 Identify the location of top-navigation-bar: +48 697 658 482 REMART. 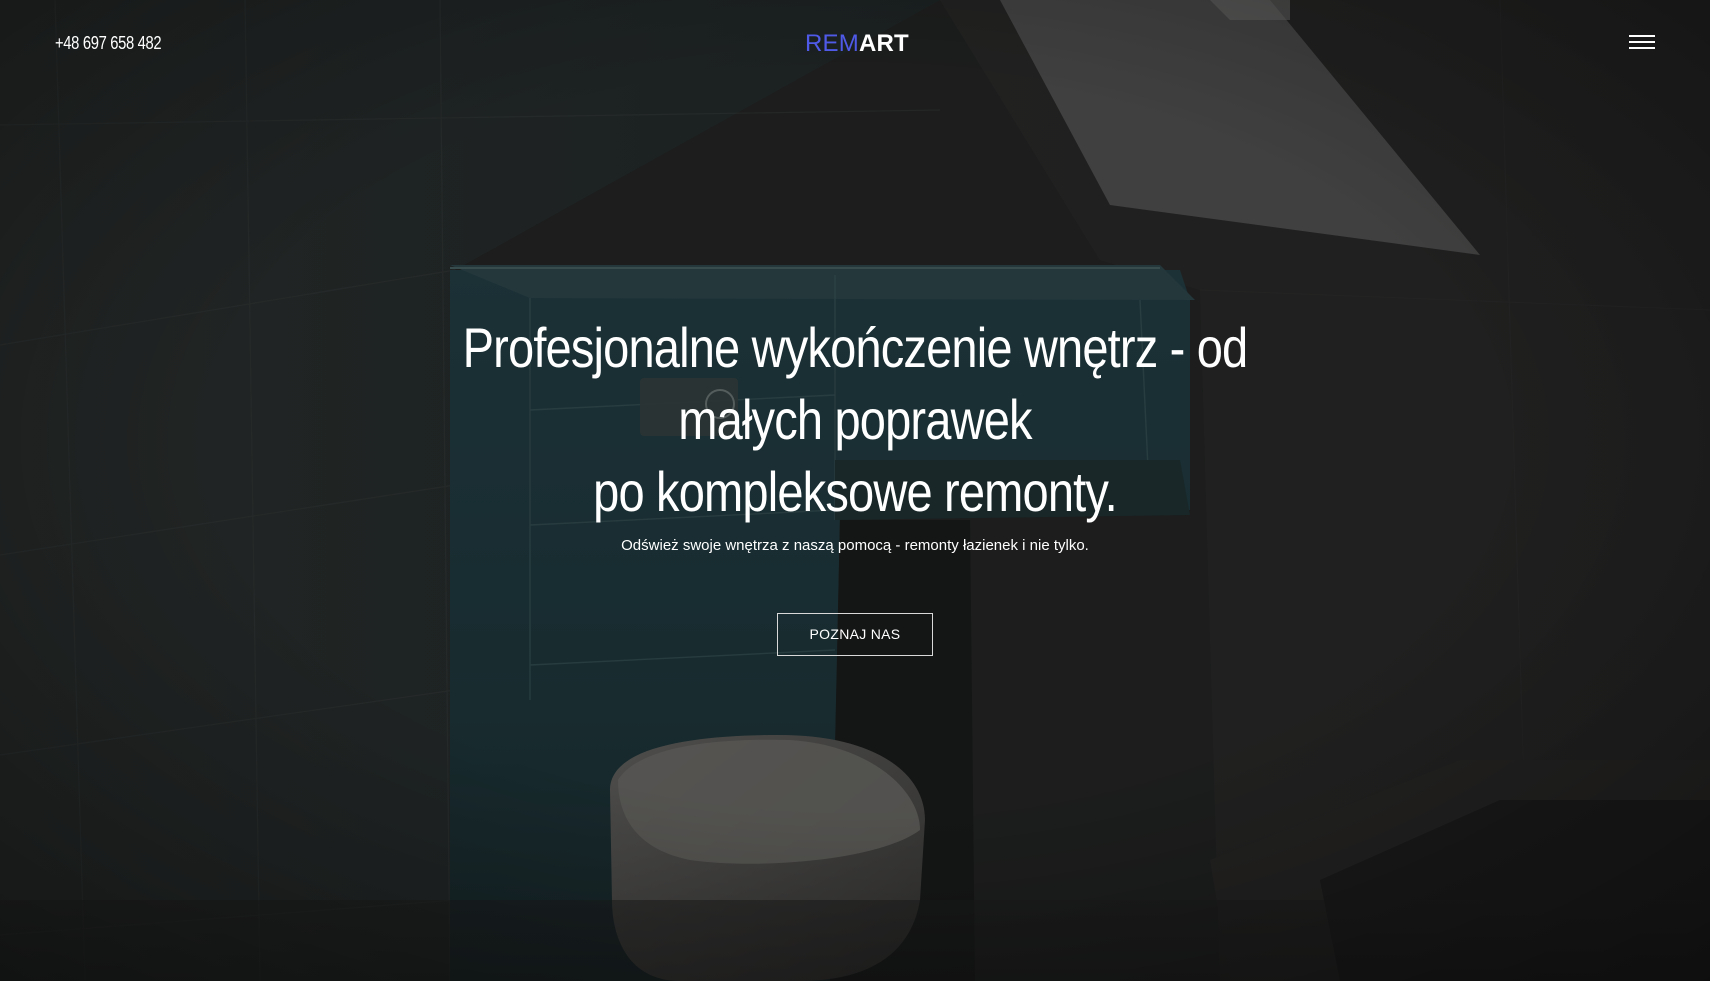
(855, 45).